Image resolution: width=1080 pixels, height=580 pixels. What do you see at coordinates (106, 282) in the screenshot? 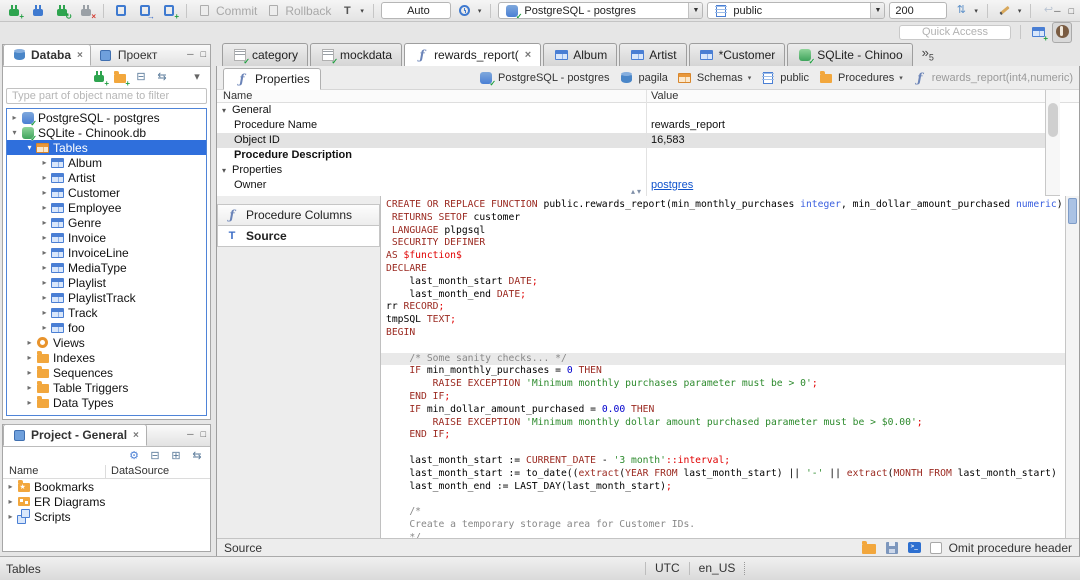
I see `tree-item-playlist: ▸ Playlist` at bounding box center [106, 282].